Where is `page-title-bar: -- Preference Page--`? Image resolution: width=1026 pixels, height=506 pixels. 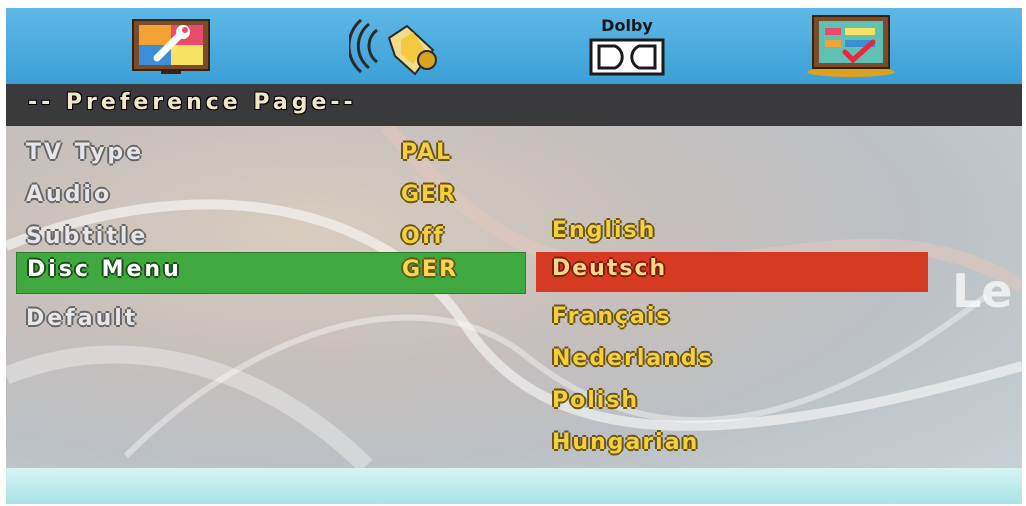 page-title-bar: -- Preference Page-- is located at coordinates (514, 105).